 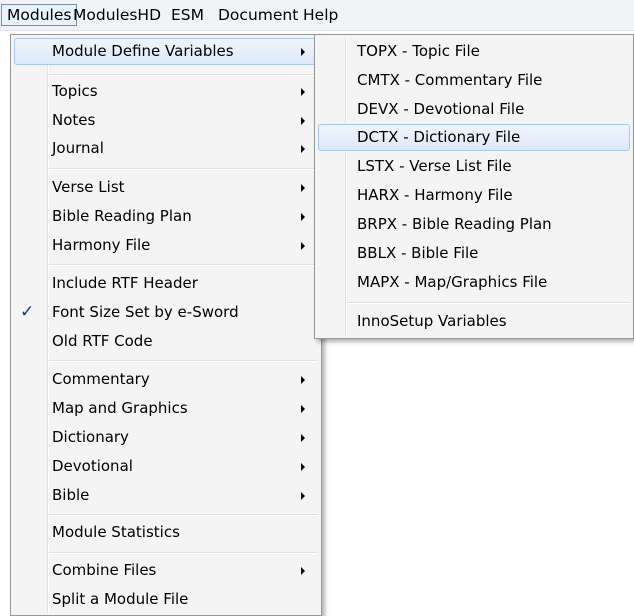 I want to click on menu-item-module-define-variables: Module Define Variables, so click(x=166, y=51).